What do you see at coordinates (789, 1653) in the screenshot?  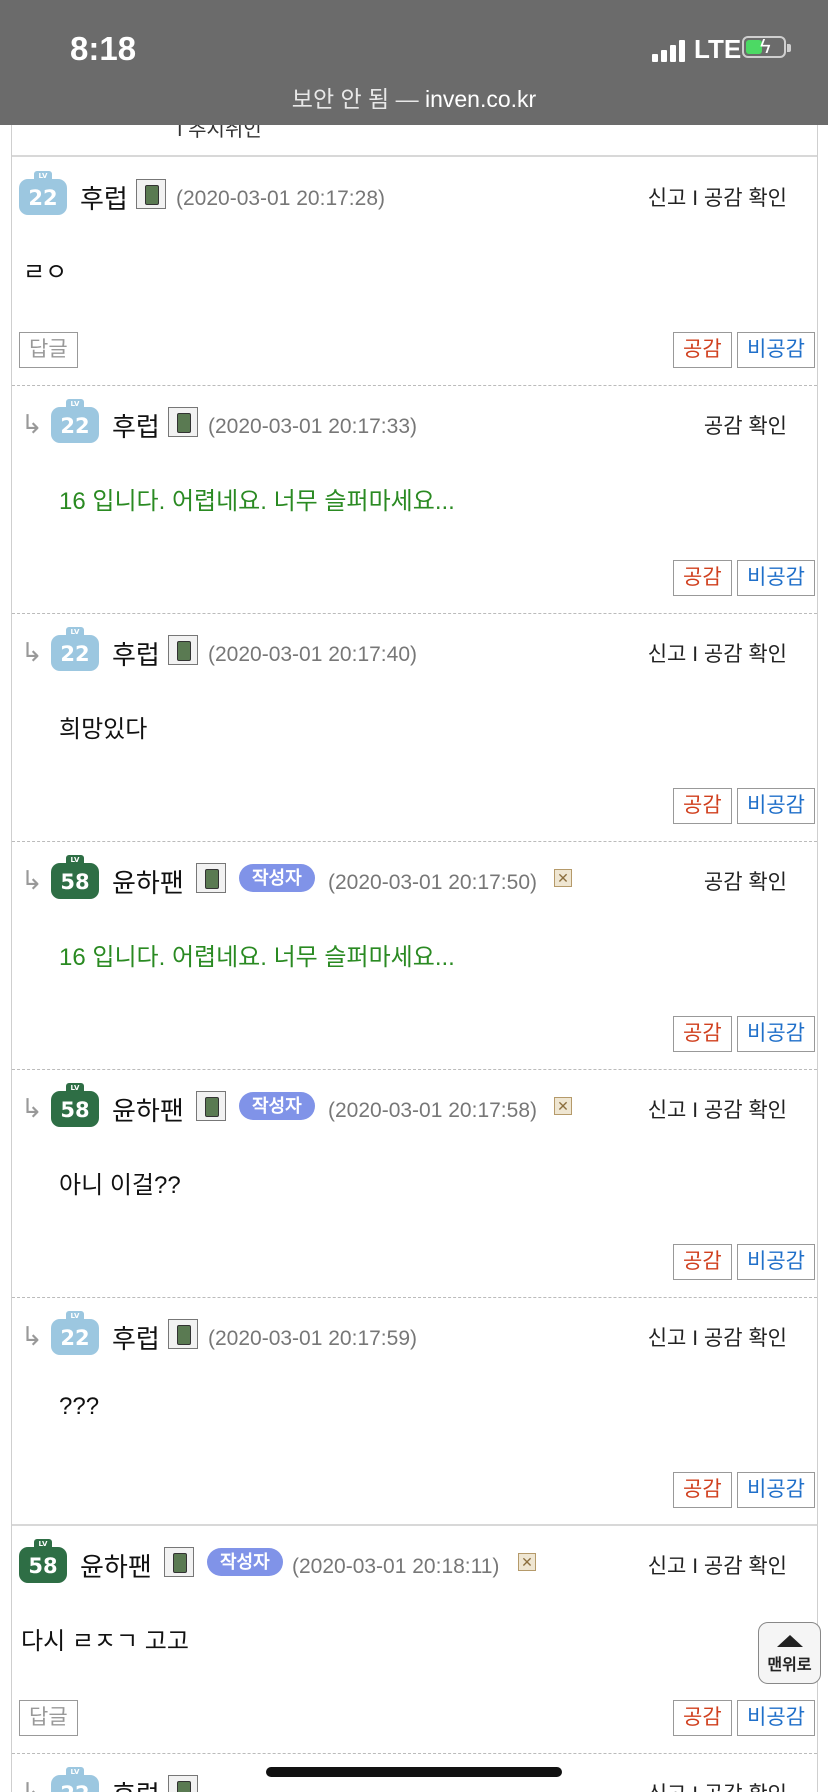 I see `scroll-to-top-button: 맨위로` at bounding box center [789, 1653].